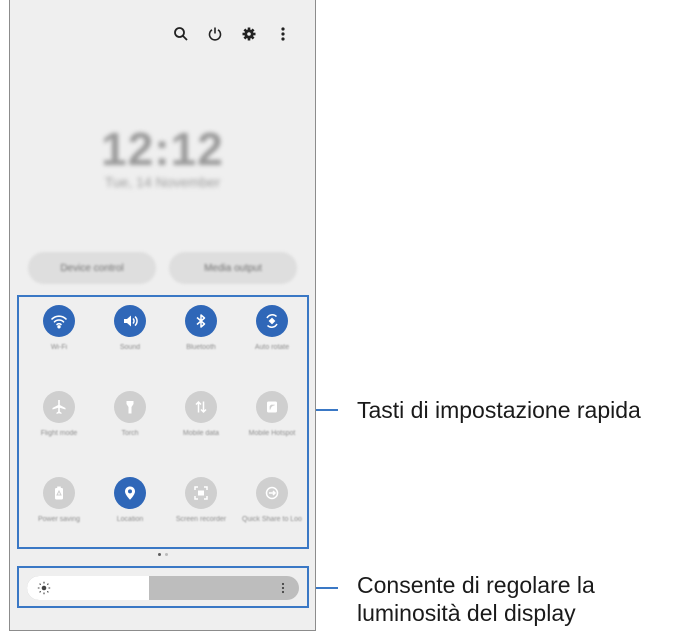 The width and height of the screenshot is (676, 631). What do you see at coordinates (181, 34) in the screenshot?
I see `search-icon` at bounding box center [181, 34].